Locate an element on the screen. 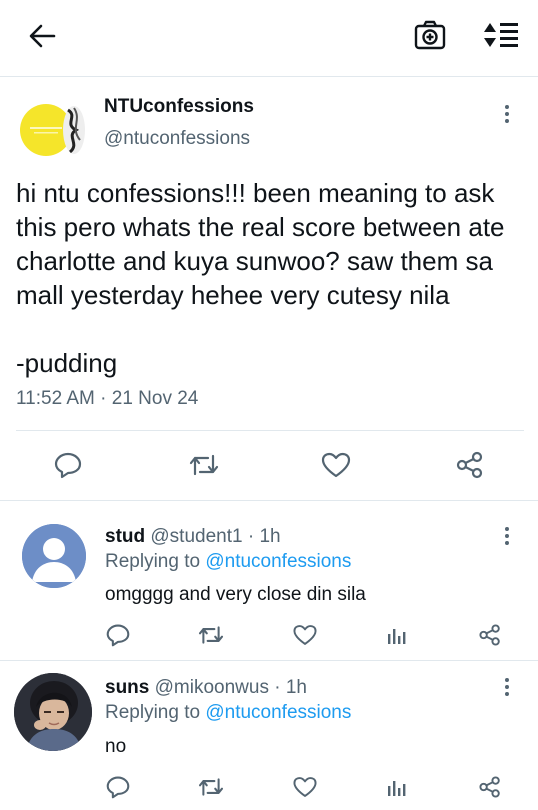 The height and width of the screenshot is (810, 538). sort-list-icon is located at coordinates (501, 35).